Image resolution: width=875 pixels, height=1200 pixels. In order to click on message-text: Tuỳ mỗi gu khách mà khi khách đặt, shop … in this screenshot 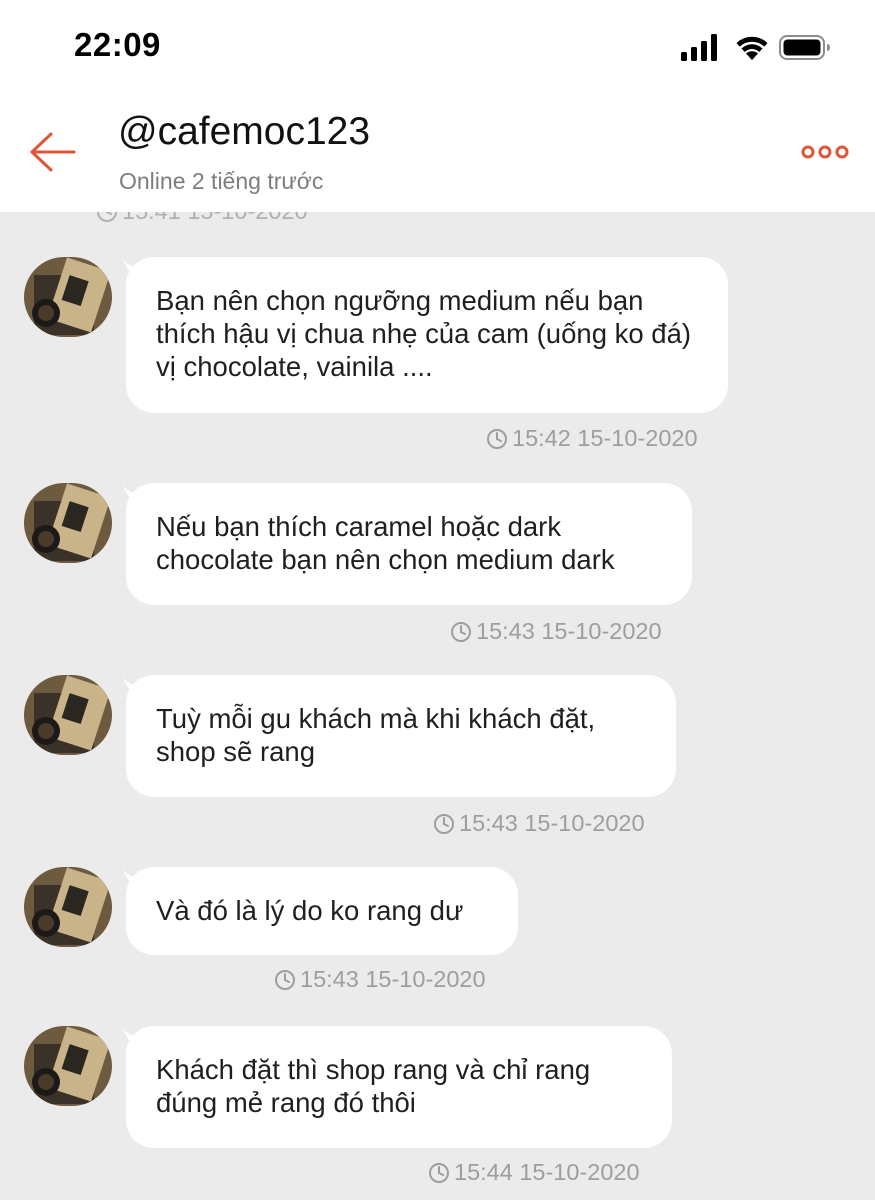, I will do `click(376, 735)`.